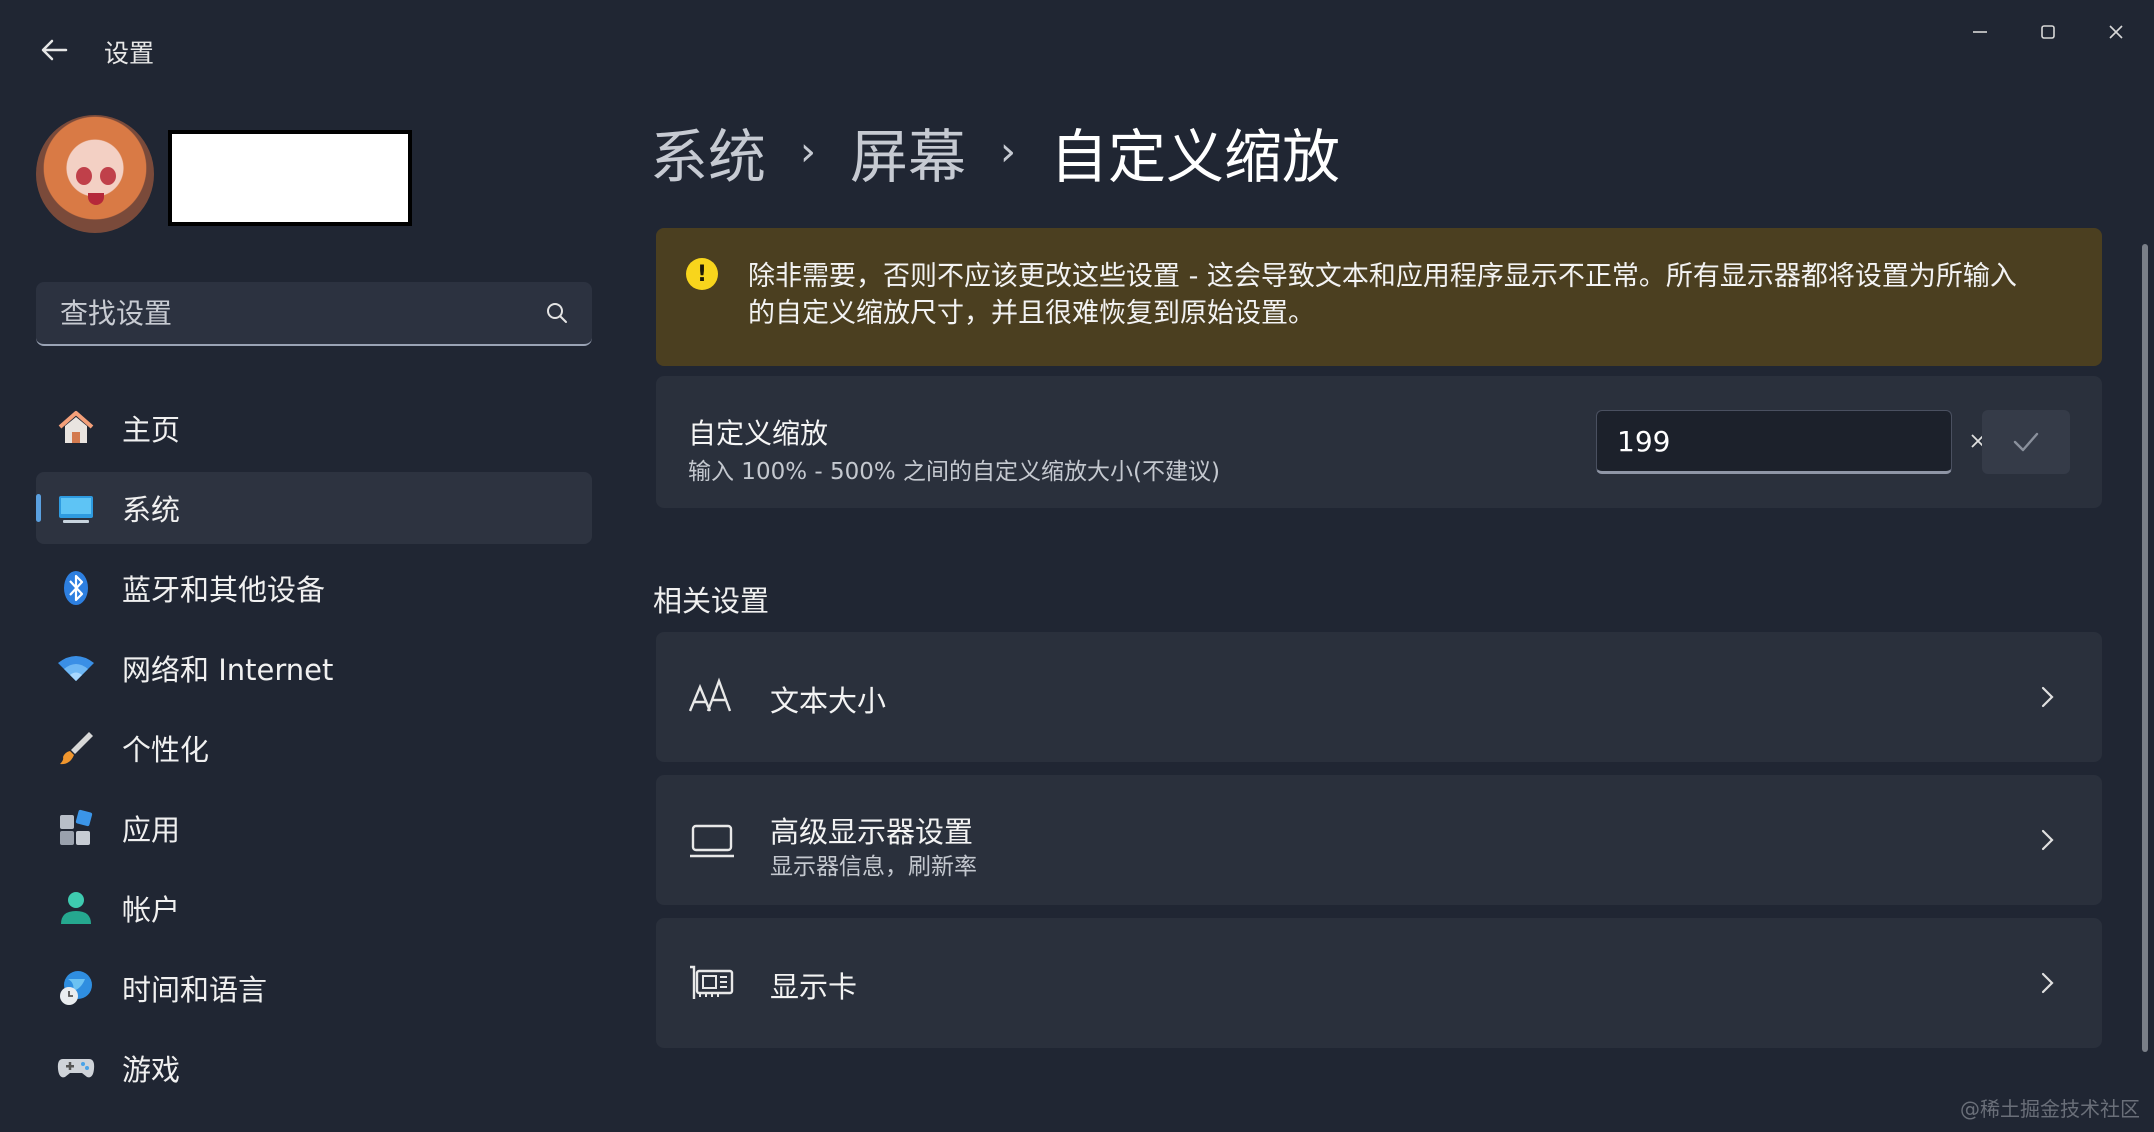  Describe the element at coordinates (1379, 697) in the screenshot. I see `related-item-text-size: 文本大小` at that location.